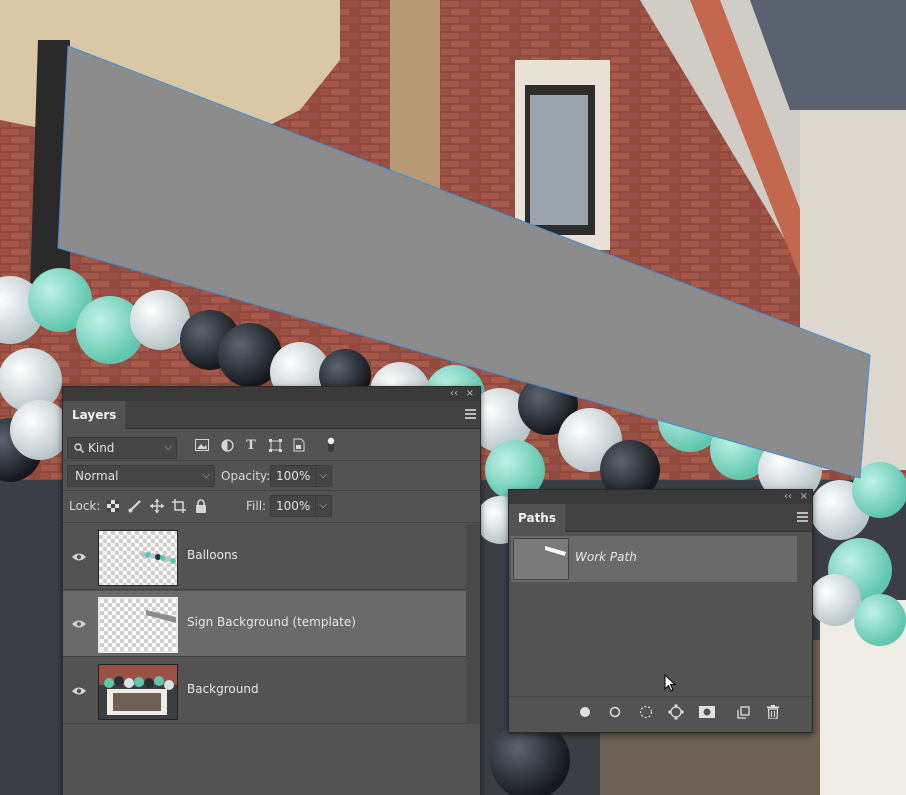 This screenshot has width=906, height=795. Describe the element at coordinates (157, 506) in the screenshot. I see `lock-position-icon` at that location.